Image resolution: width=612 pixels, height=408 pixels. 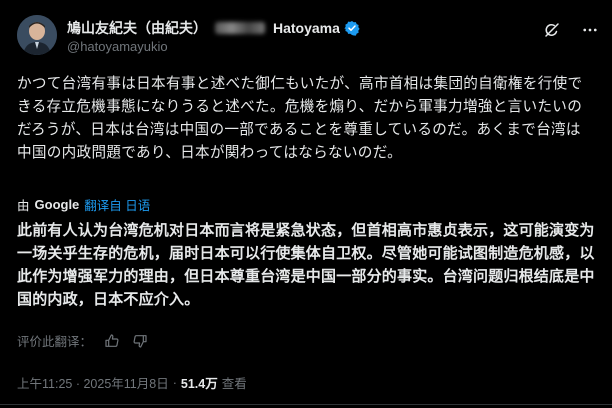 I want to click on author-display-name: 鳩山友紀夫（由紀夫）, so click(x=137, y=28).